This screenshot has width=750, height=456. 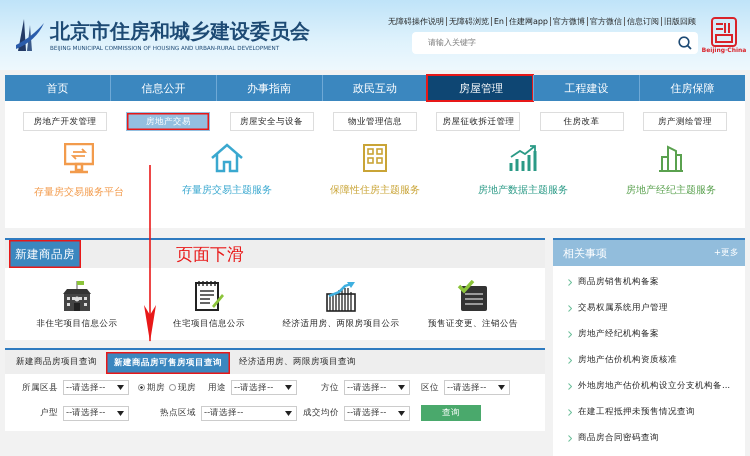 I want to click on nav-tab: 房屋管理, so click(x=480, y=88).